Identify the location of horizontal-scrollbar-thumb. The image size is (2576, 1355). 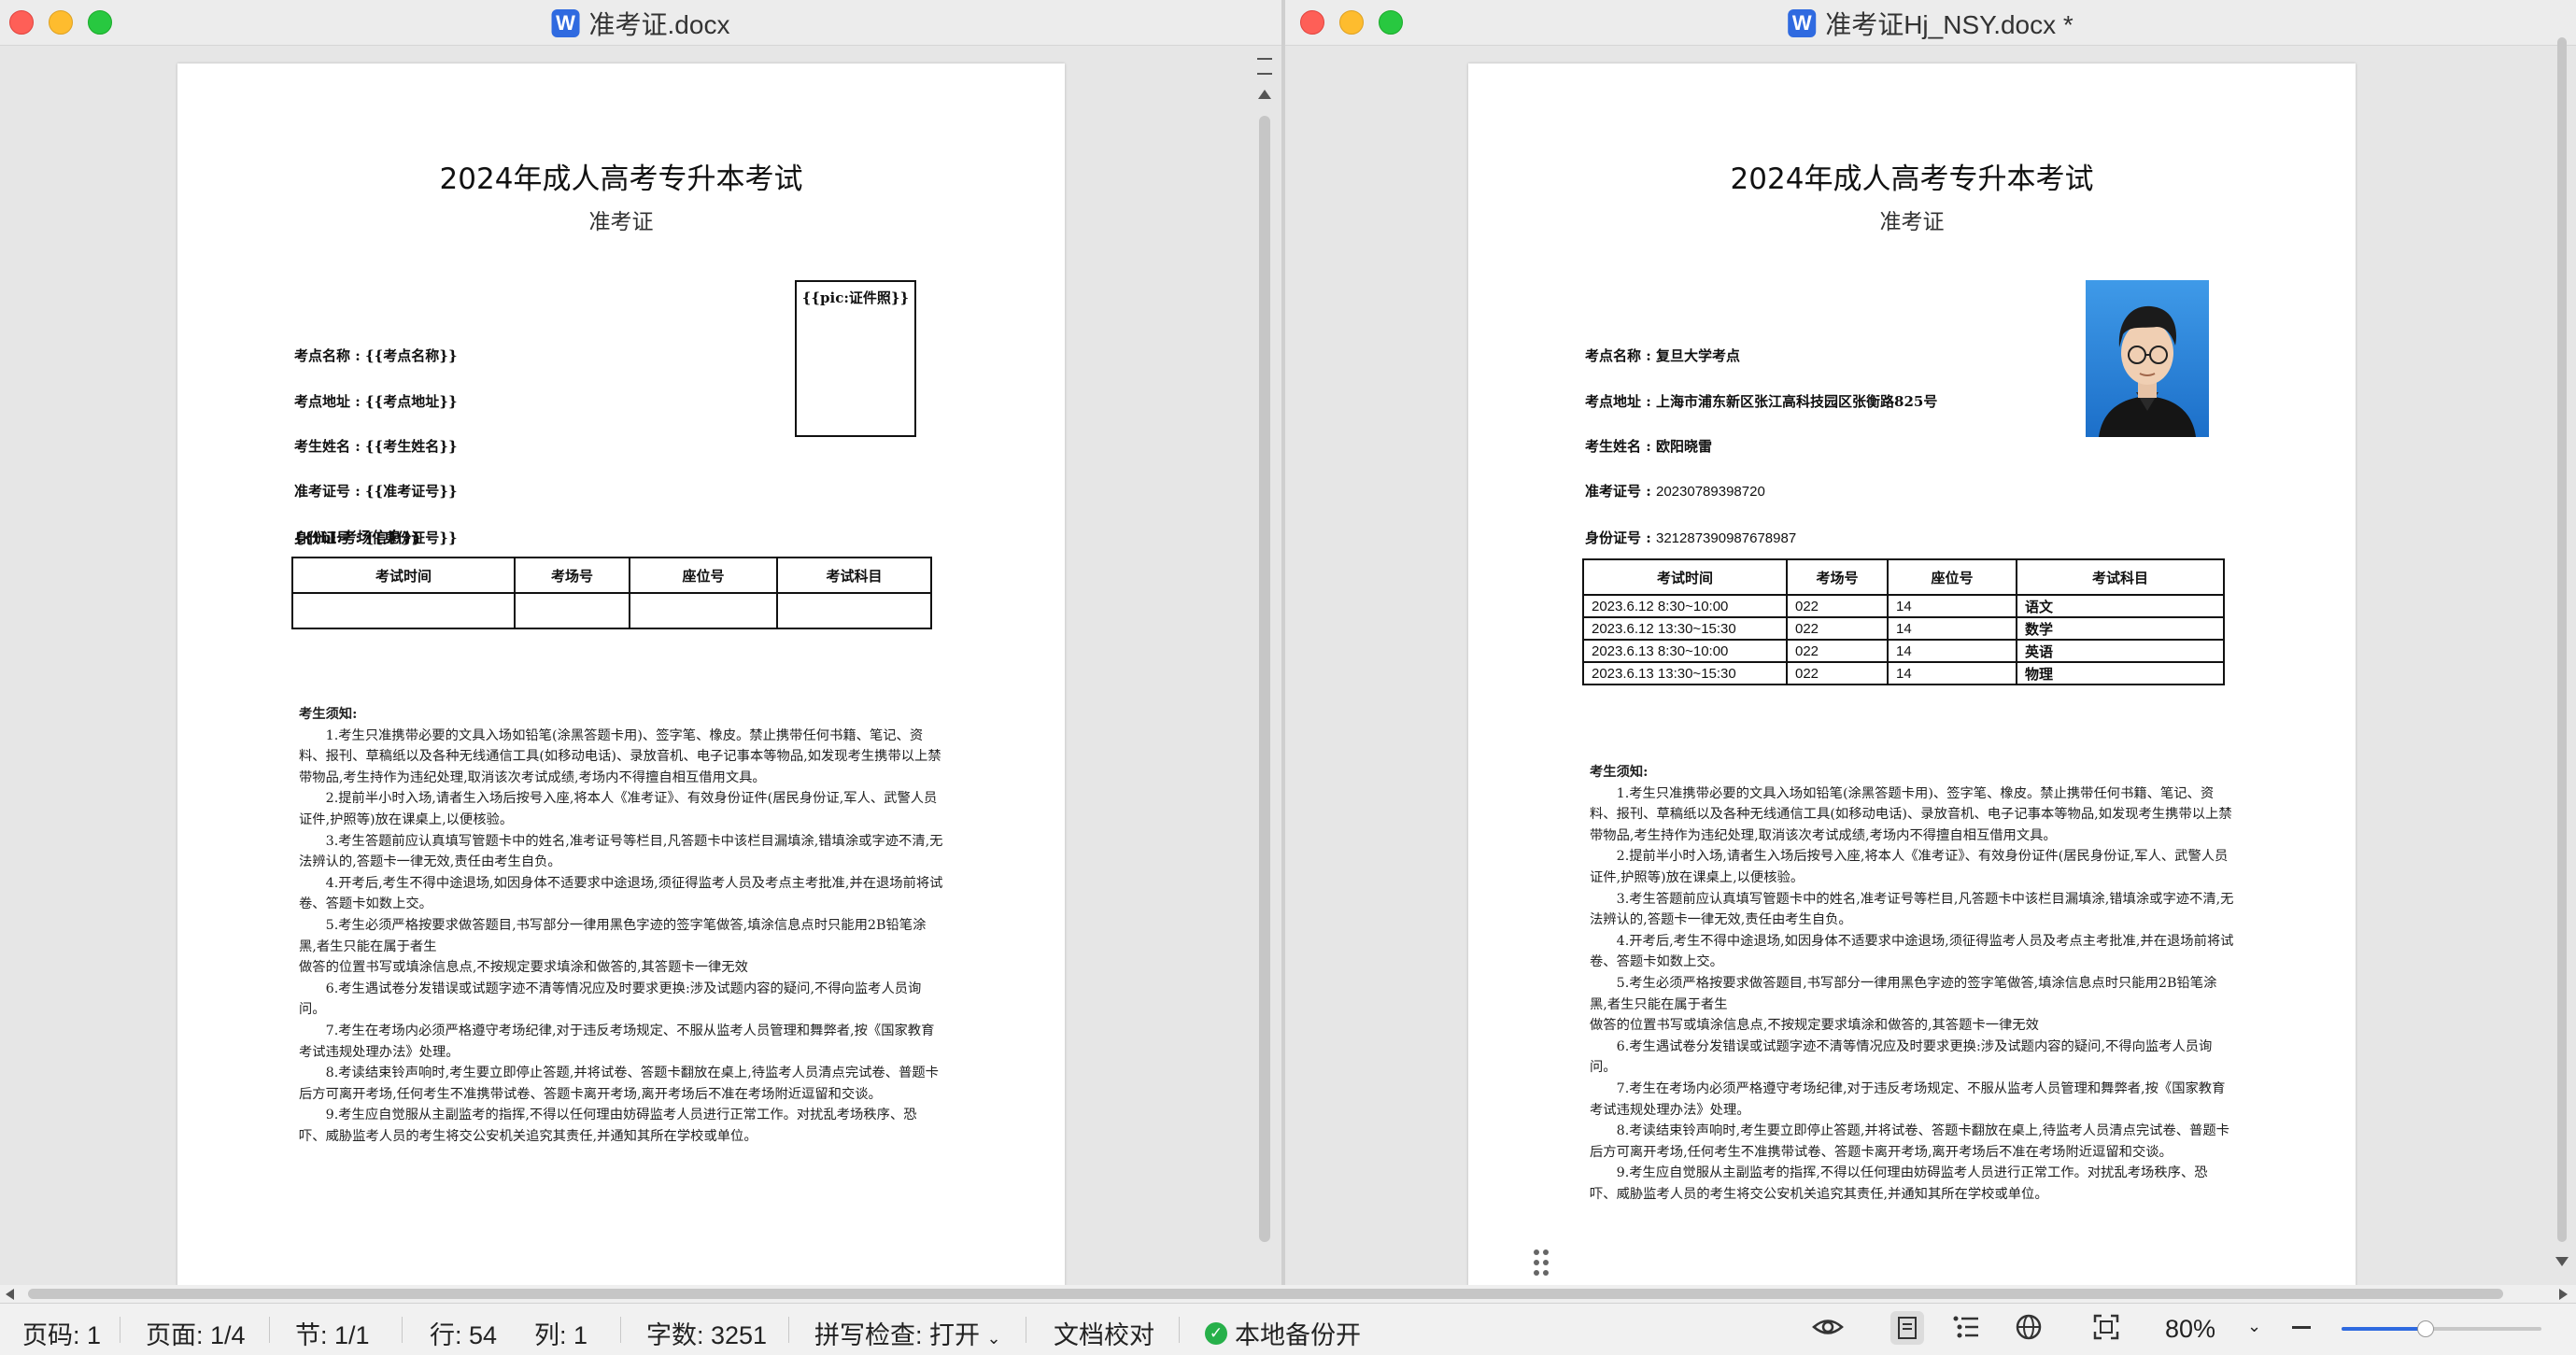
(1265, 1294).